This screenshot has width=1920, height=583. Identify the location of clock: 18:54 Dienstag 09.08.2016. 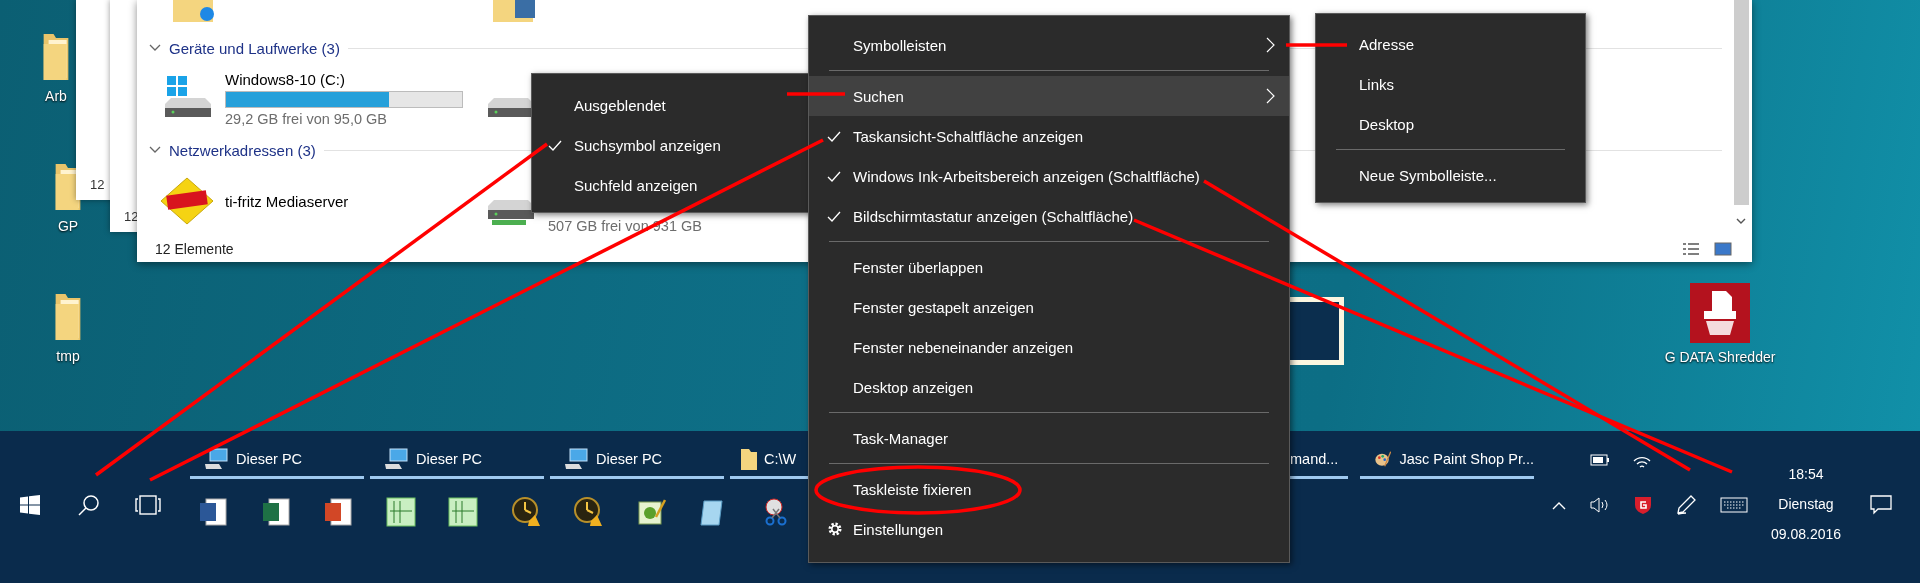
(1806, 507).